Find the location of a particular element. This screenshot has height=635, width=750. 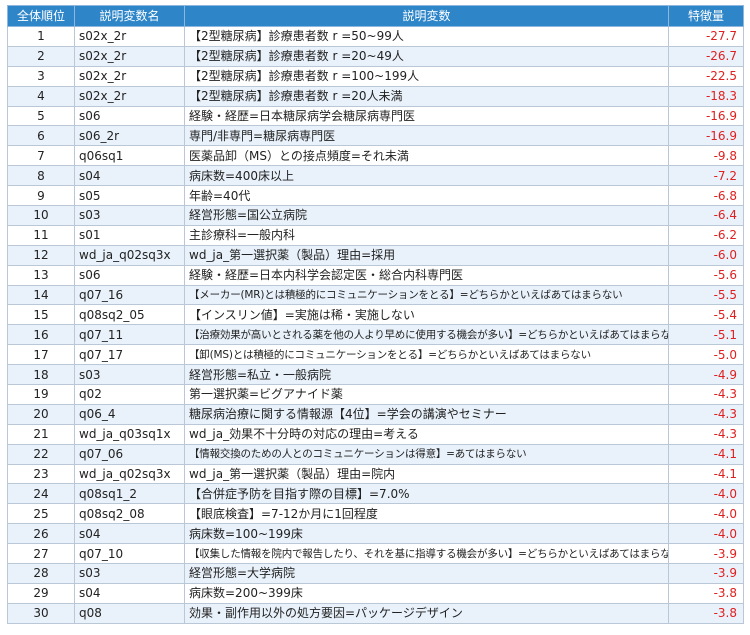

feature-value-cell: -7.2 is located at coordinates (706, 176).